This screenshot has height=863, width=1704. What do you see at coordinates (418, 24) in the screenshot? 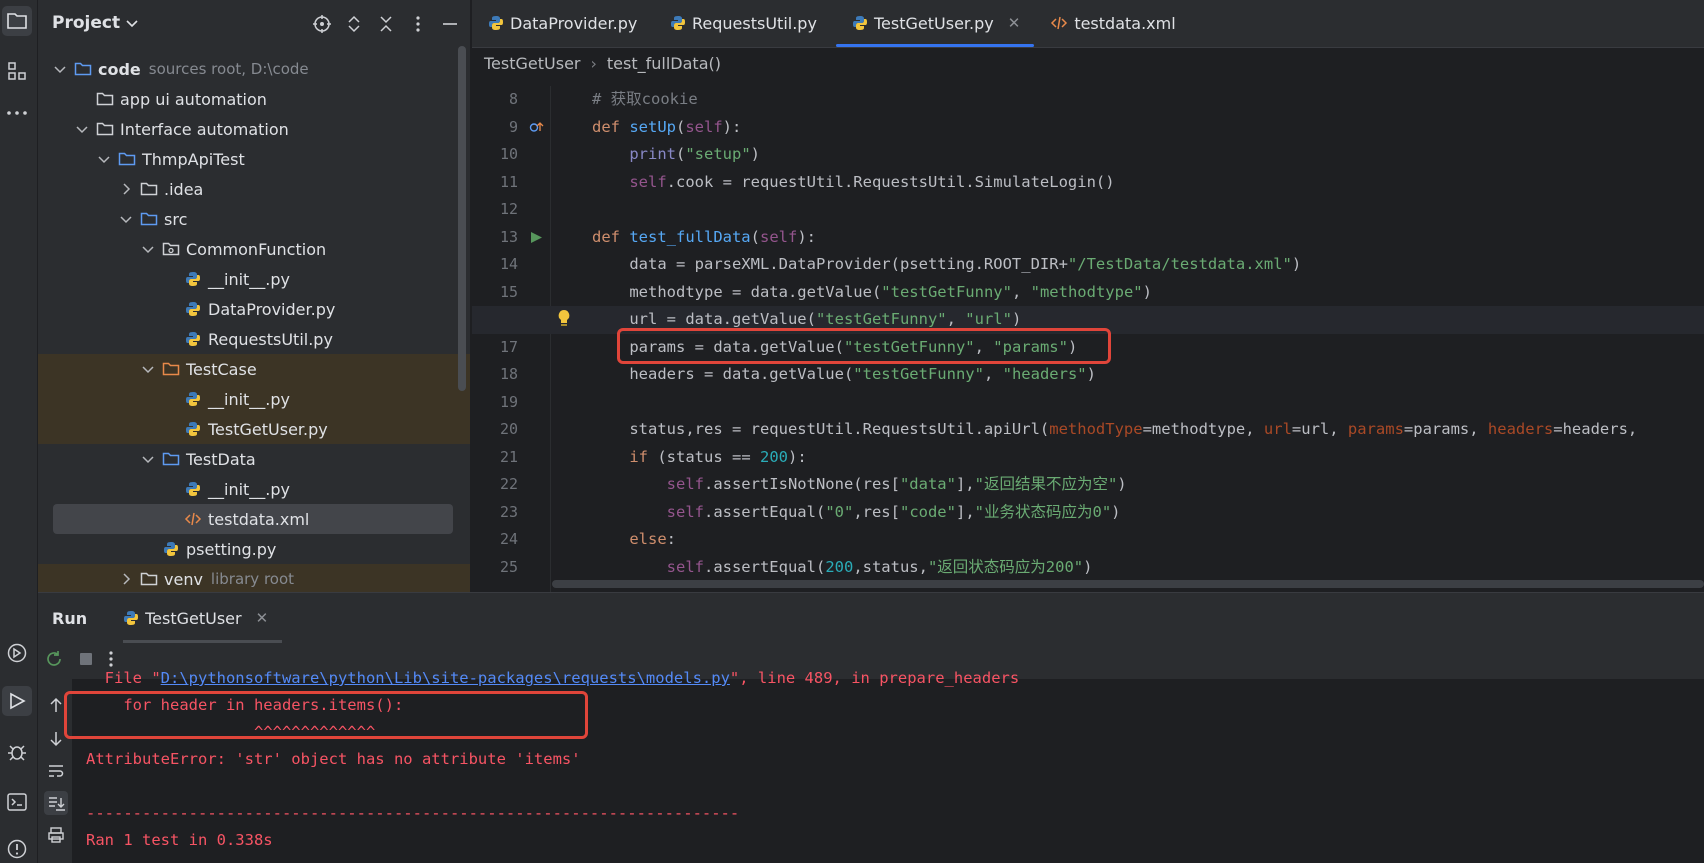
I see `options-icon` at bounding box center [418, 24].